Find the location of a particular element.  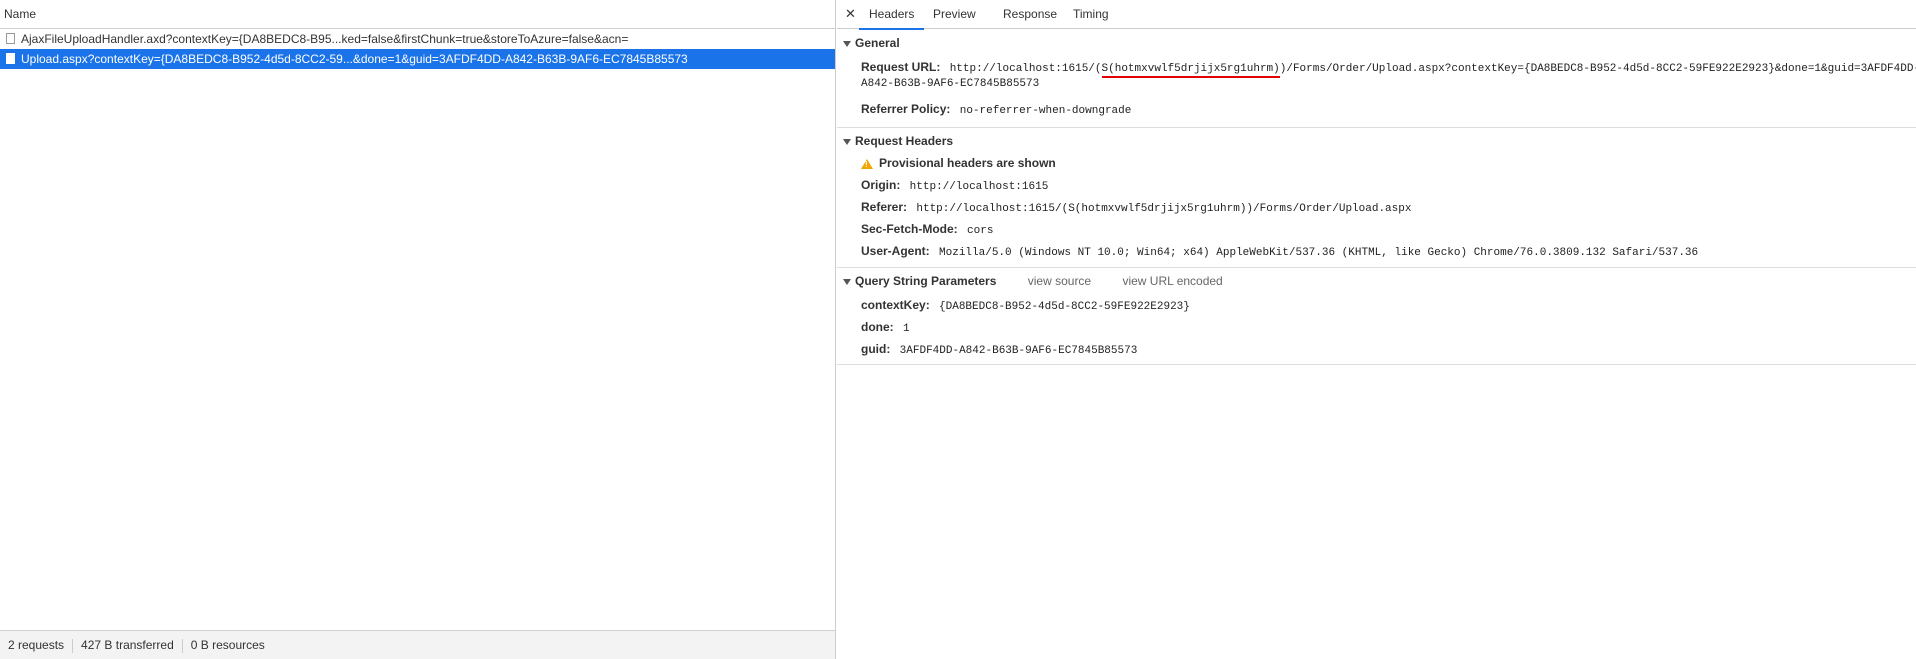

session-id-annotated: S(hotmxvwlf5drjijx5rg1uhrm) is located at coordinates (1190, 70).